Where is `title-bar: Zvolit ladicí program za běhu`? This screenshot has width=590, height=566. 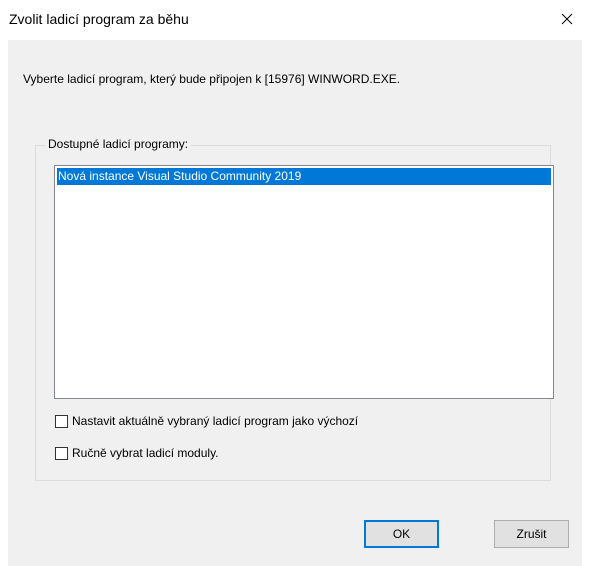
title-bar: Zvolit ladicí program za běhu is located at coordinates (295, 20).